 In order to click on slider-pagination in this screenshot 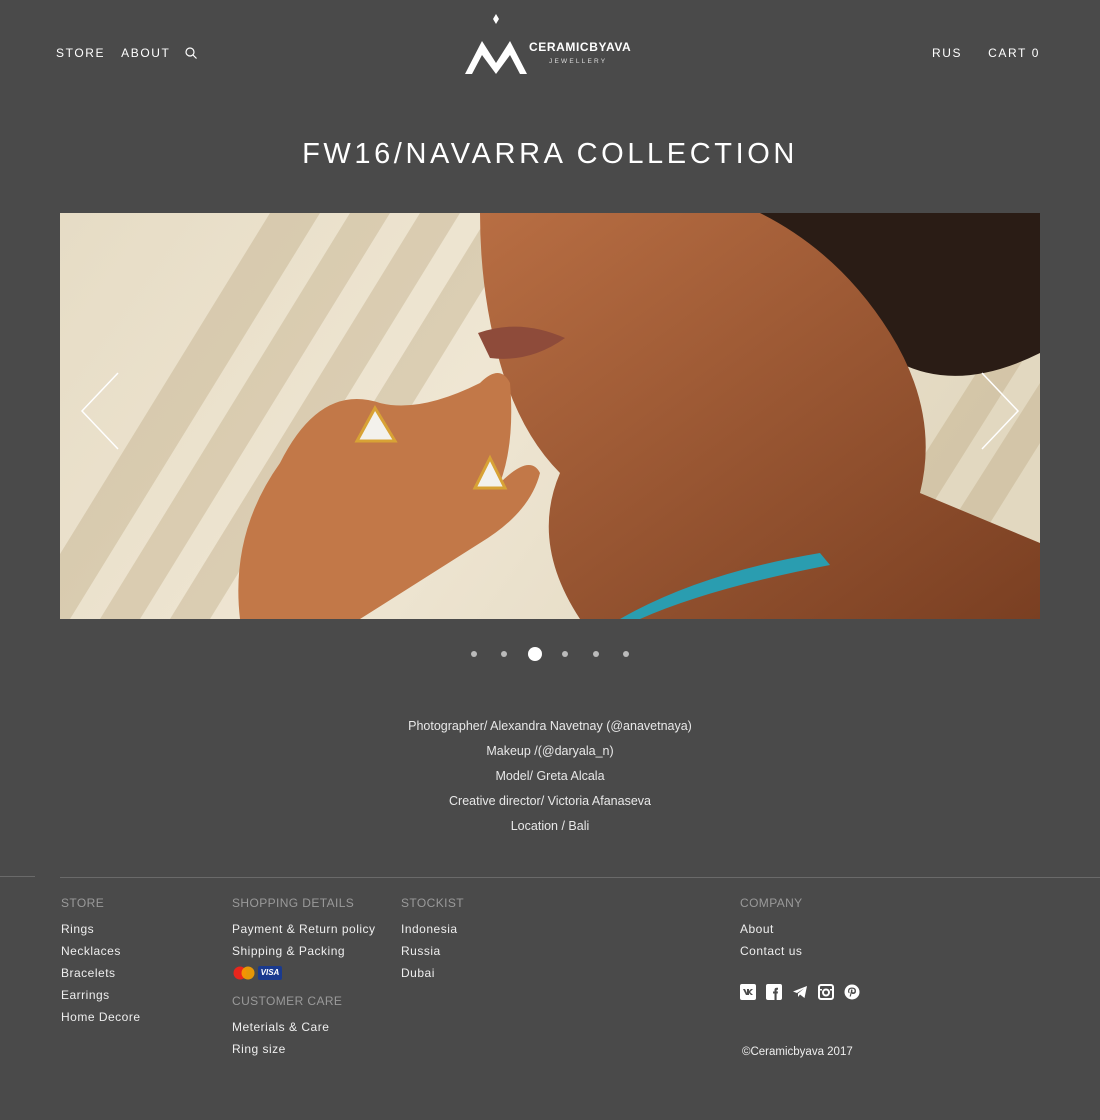, I will do `click(550, 654)`.